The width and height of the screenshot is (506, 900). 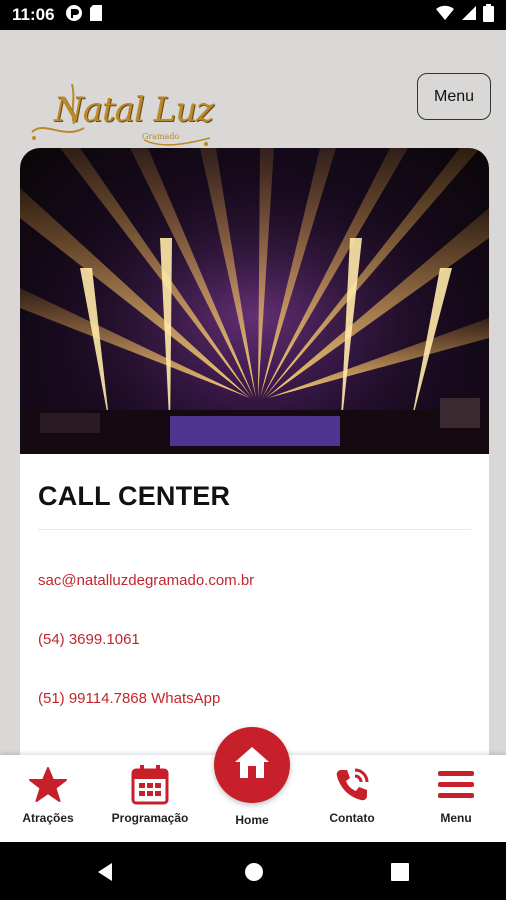 What do you see at coordinates (96, 15) in the screenshot?
I see `sd-card-icon` at bounding box center [96, 15].